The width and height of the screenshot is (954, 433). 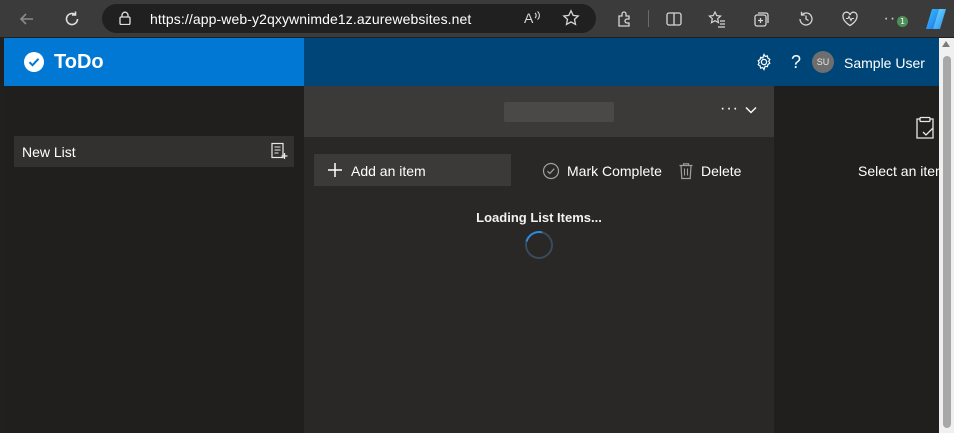 I want to click on app-title: ToDo, so click(x=79, y=62).